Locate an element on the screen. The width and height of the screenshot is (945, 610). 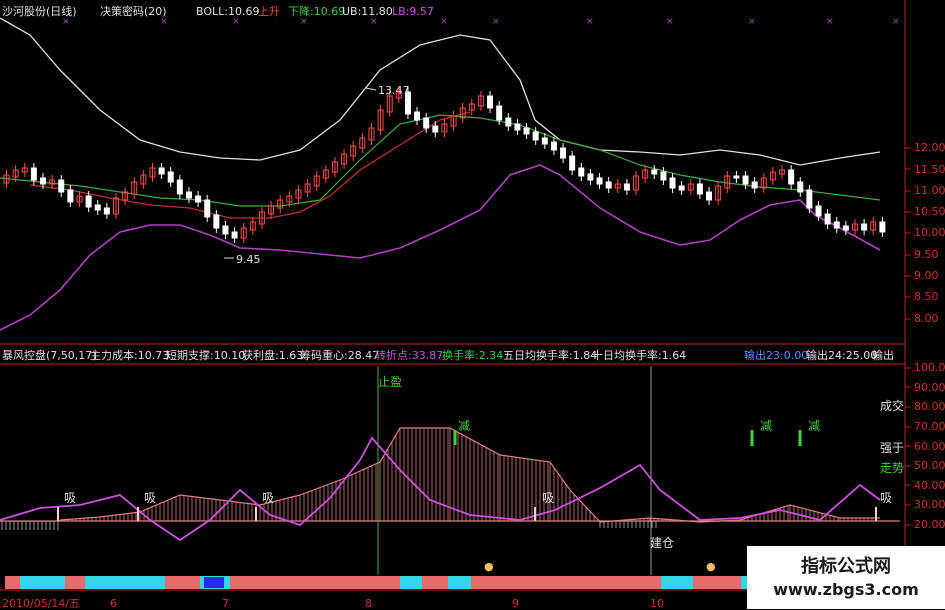
indicator-tick: 20.00 is located at coordinates (929, 524).